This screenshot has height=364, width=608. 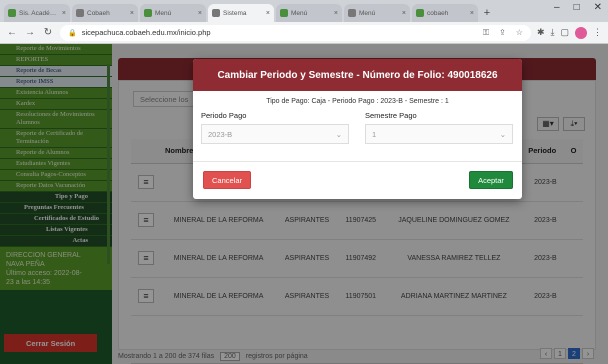 What do you see at coordinates (502, 32) in the screenshot?
I see `share-icon: ⇪` at bounding box center [502, 32].